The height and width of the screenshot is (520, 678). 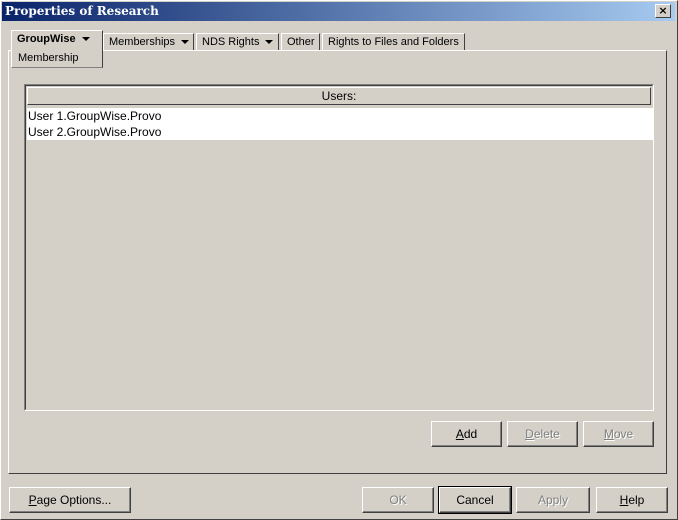 I want to click on tab-groupwise-membership-label: Membership, so click(x=48, y=58).